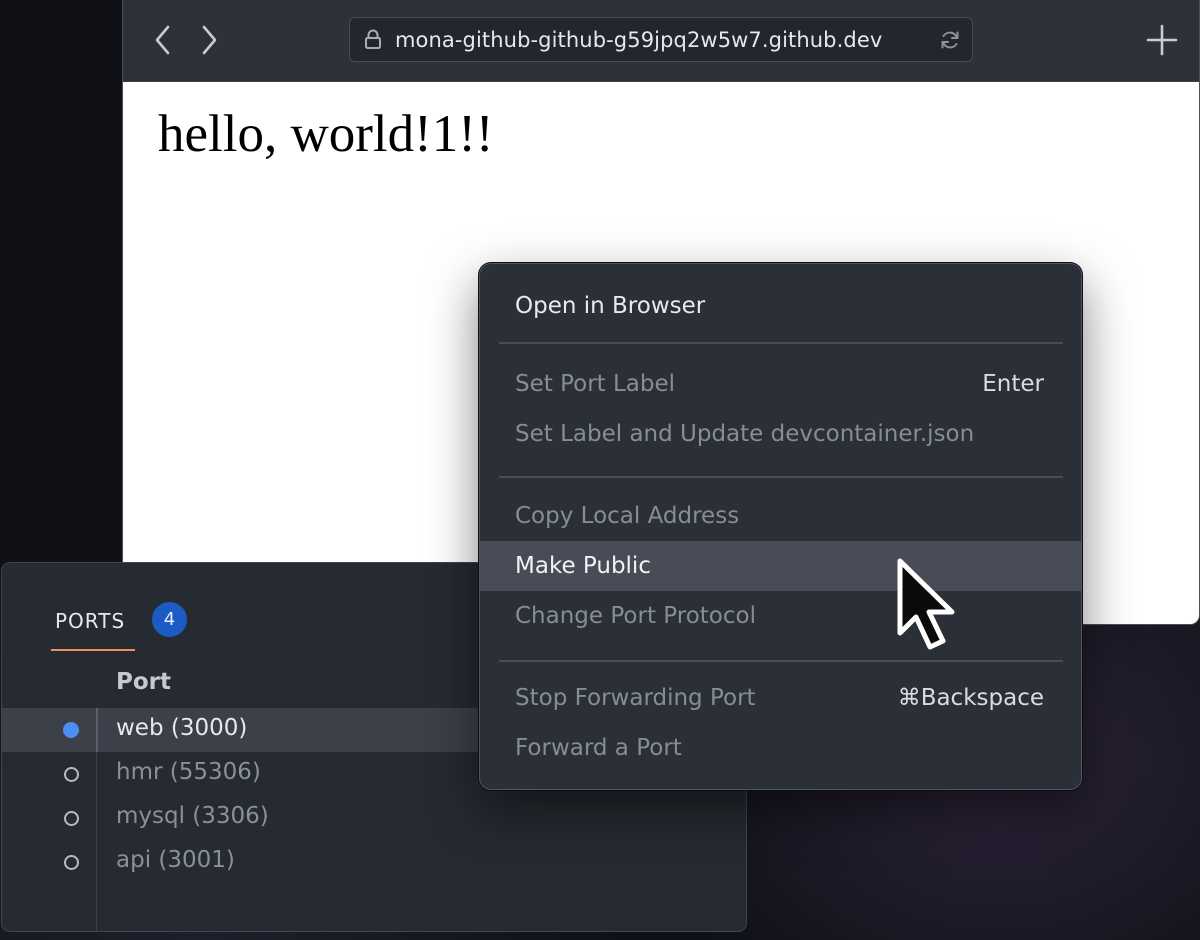 This screenshot has width=1200, height=940. Describe the element at coordinates (90, 621) in the screenshot. I see `tab-ports-label: PORTS` at that location.